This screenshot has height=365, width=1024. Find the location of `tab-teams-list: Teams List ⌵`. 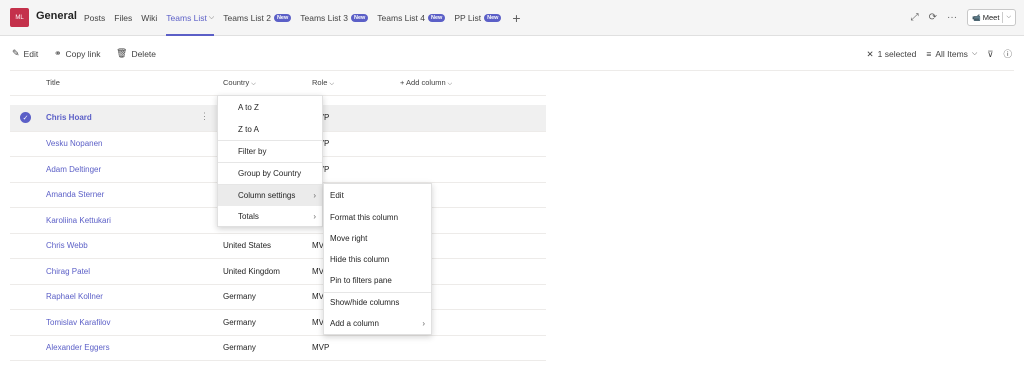

tab-teams-list: Teams List ⌵ is located at coordinates (190, 18).